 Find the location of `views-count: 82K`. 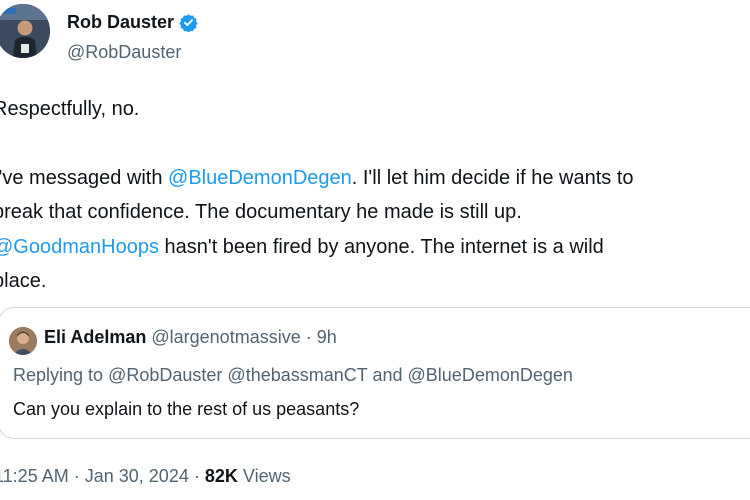

views-count: 82K is located at coordinates (221, 476).